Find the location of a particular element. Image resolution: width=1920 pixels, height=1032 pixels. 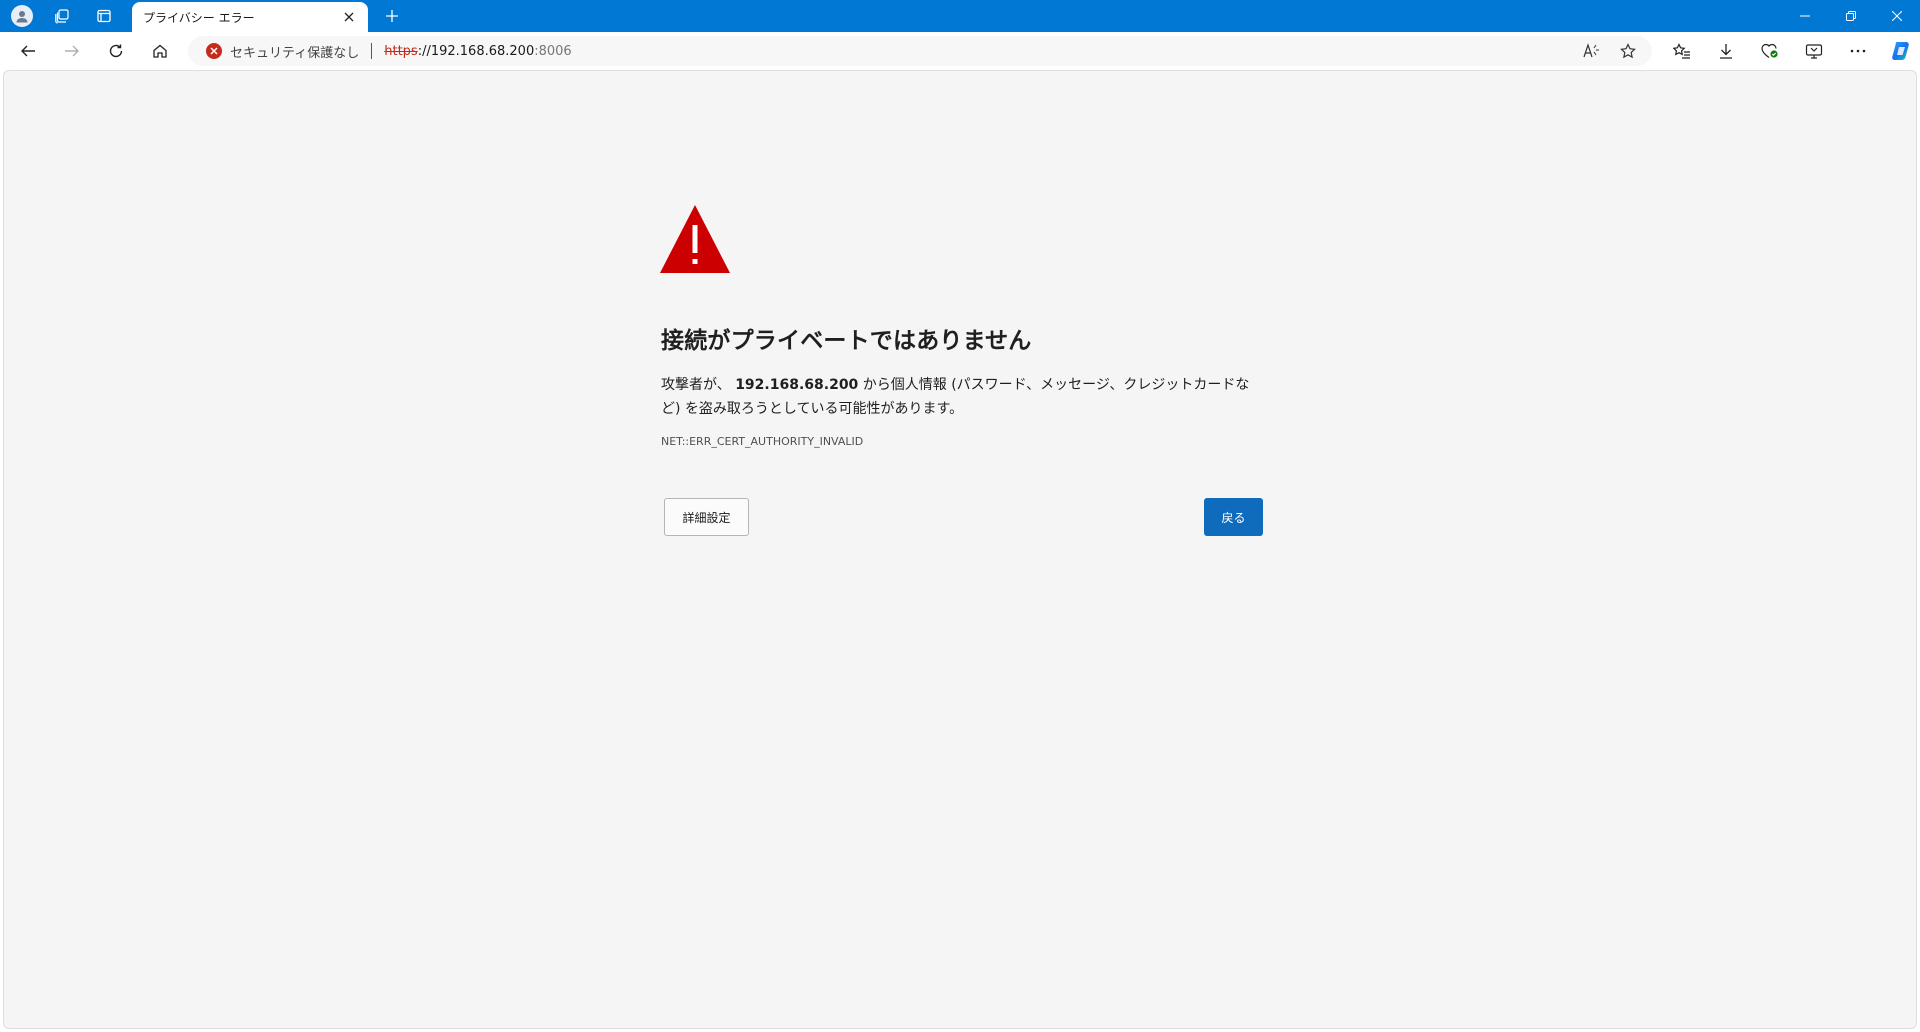

screenshot-icon is located at coordinates (1814, 51).